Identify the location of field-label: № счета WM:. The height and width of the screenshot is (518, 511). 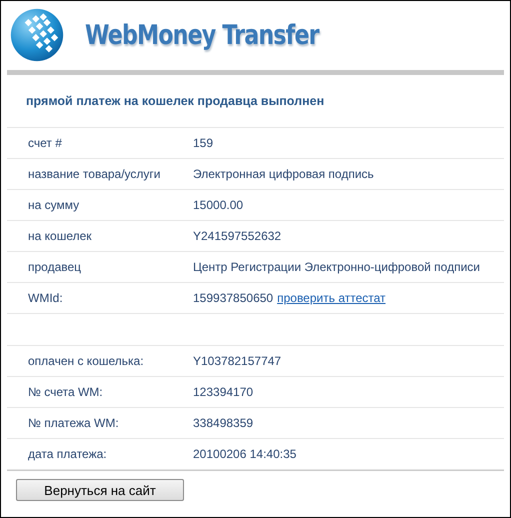
(65, 392).